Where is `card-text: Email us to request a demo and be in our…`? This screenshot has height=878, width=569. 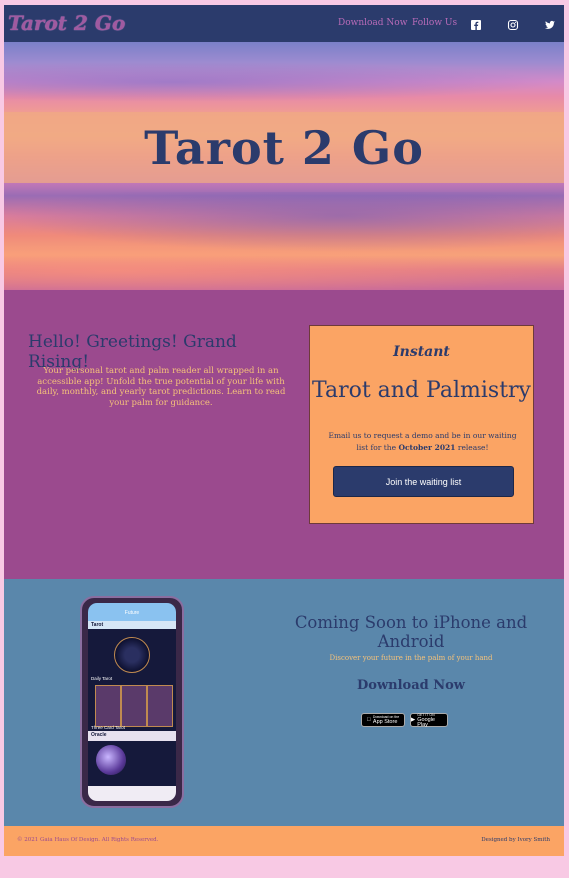
card-text: Email us to request a demo and be in our… is located at coordinates (422, 442).